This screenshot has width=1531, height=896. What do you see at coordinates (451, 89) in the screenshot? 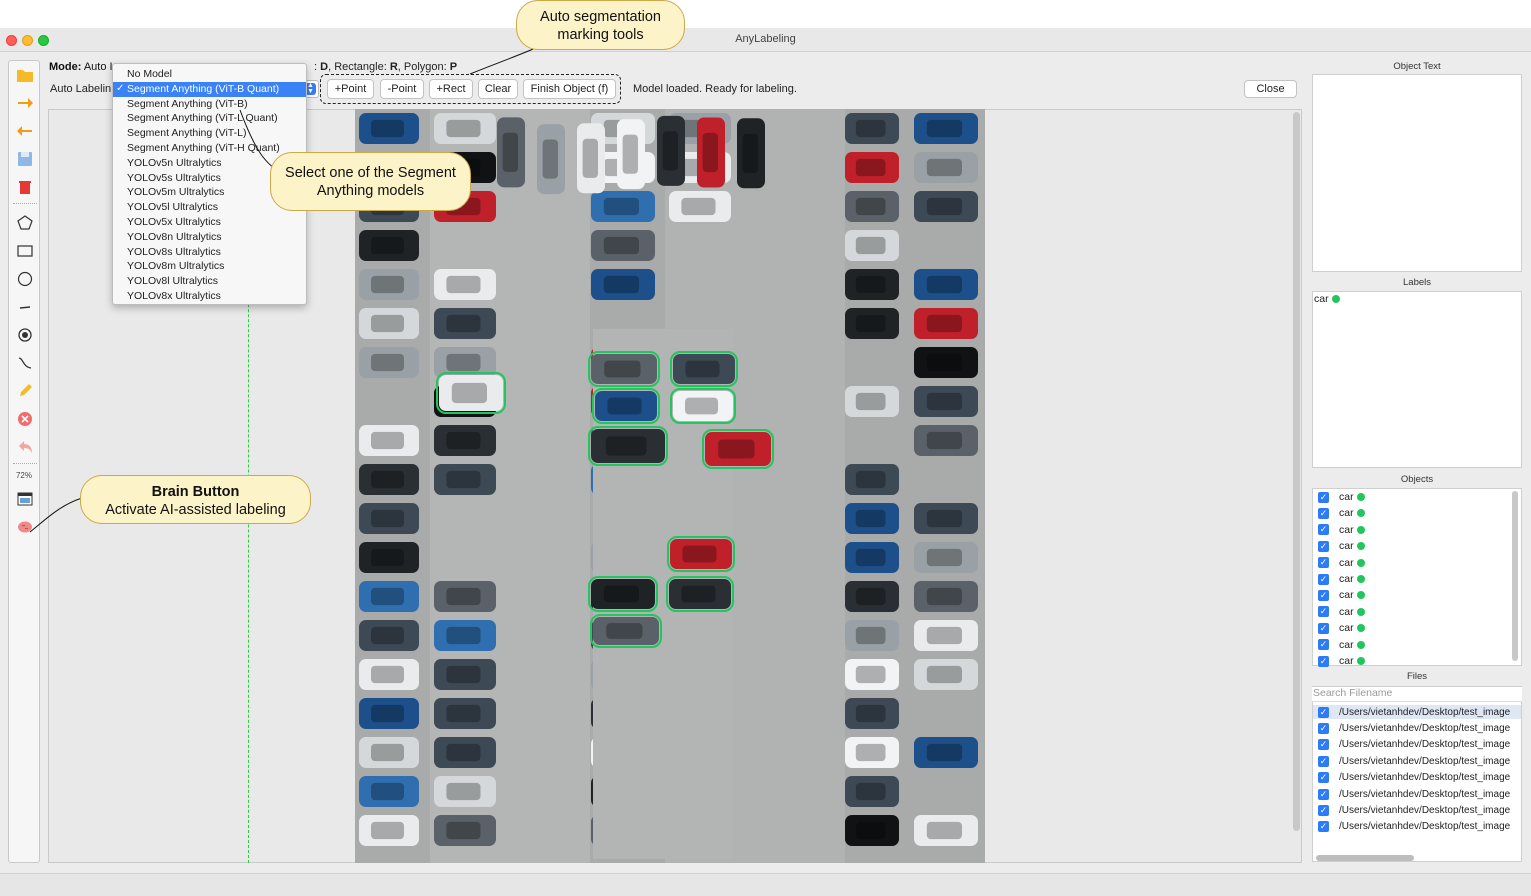
I see `add-rect-button: +Rect` at bounding box center [451, 89].